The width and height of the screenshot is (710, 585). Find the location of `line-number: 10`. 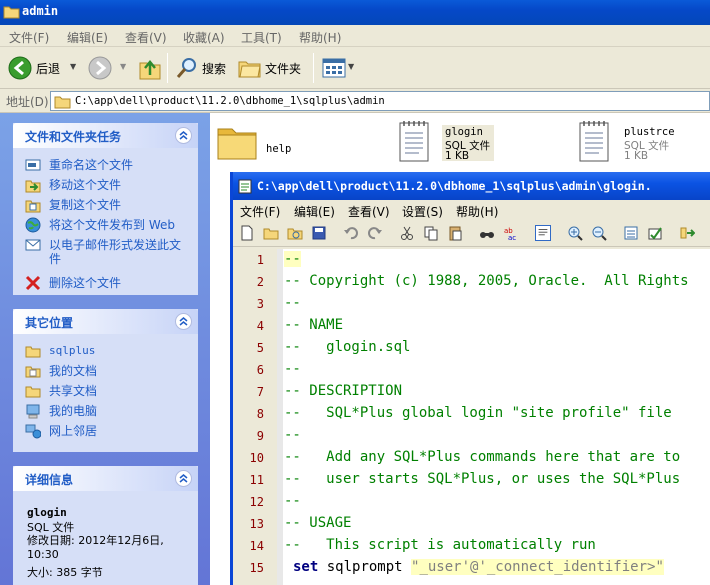

line-number: 10 is located at coordinates (256, 458).